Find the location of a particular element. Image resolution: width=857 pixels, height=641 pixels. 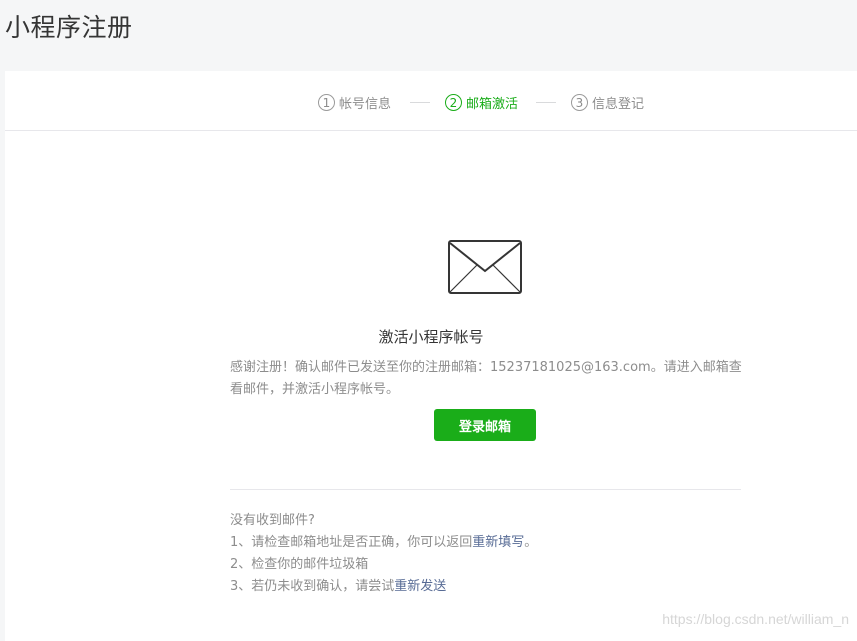

page-title: 小程序注册 is located at coordinates (69, 27).